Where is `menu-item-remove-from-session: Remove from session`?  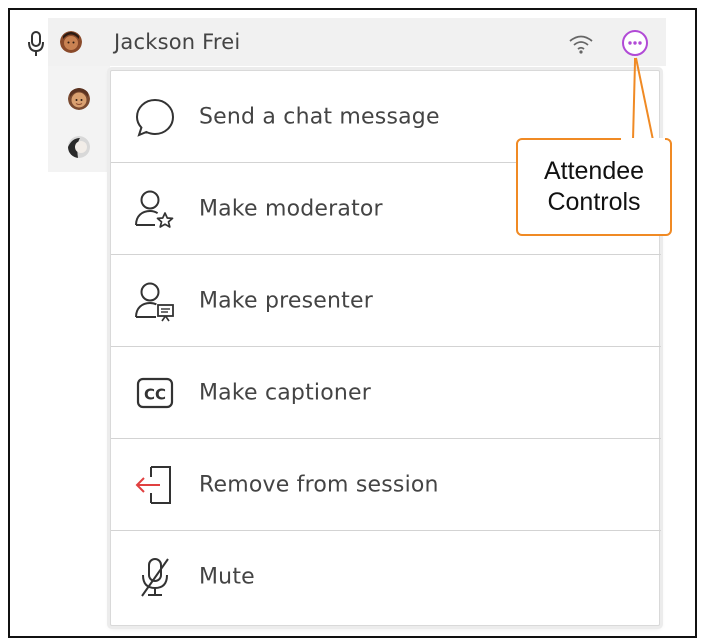
menu-item-remove-from-session: Remove from session is located at coordinates (386, 485).